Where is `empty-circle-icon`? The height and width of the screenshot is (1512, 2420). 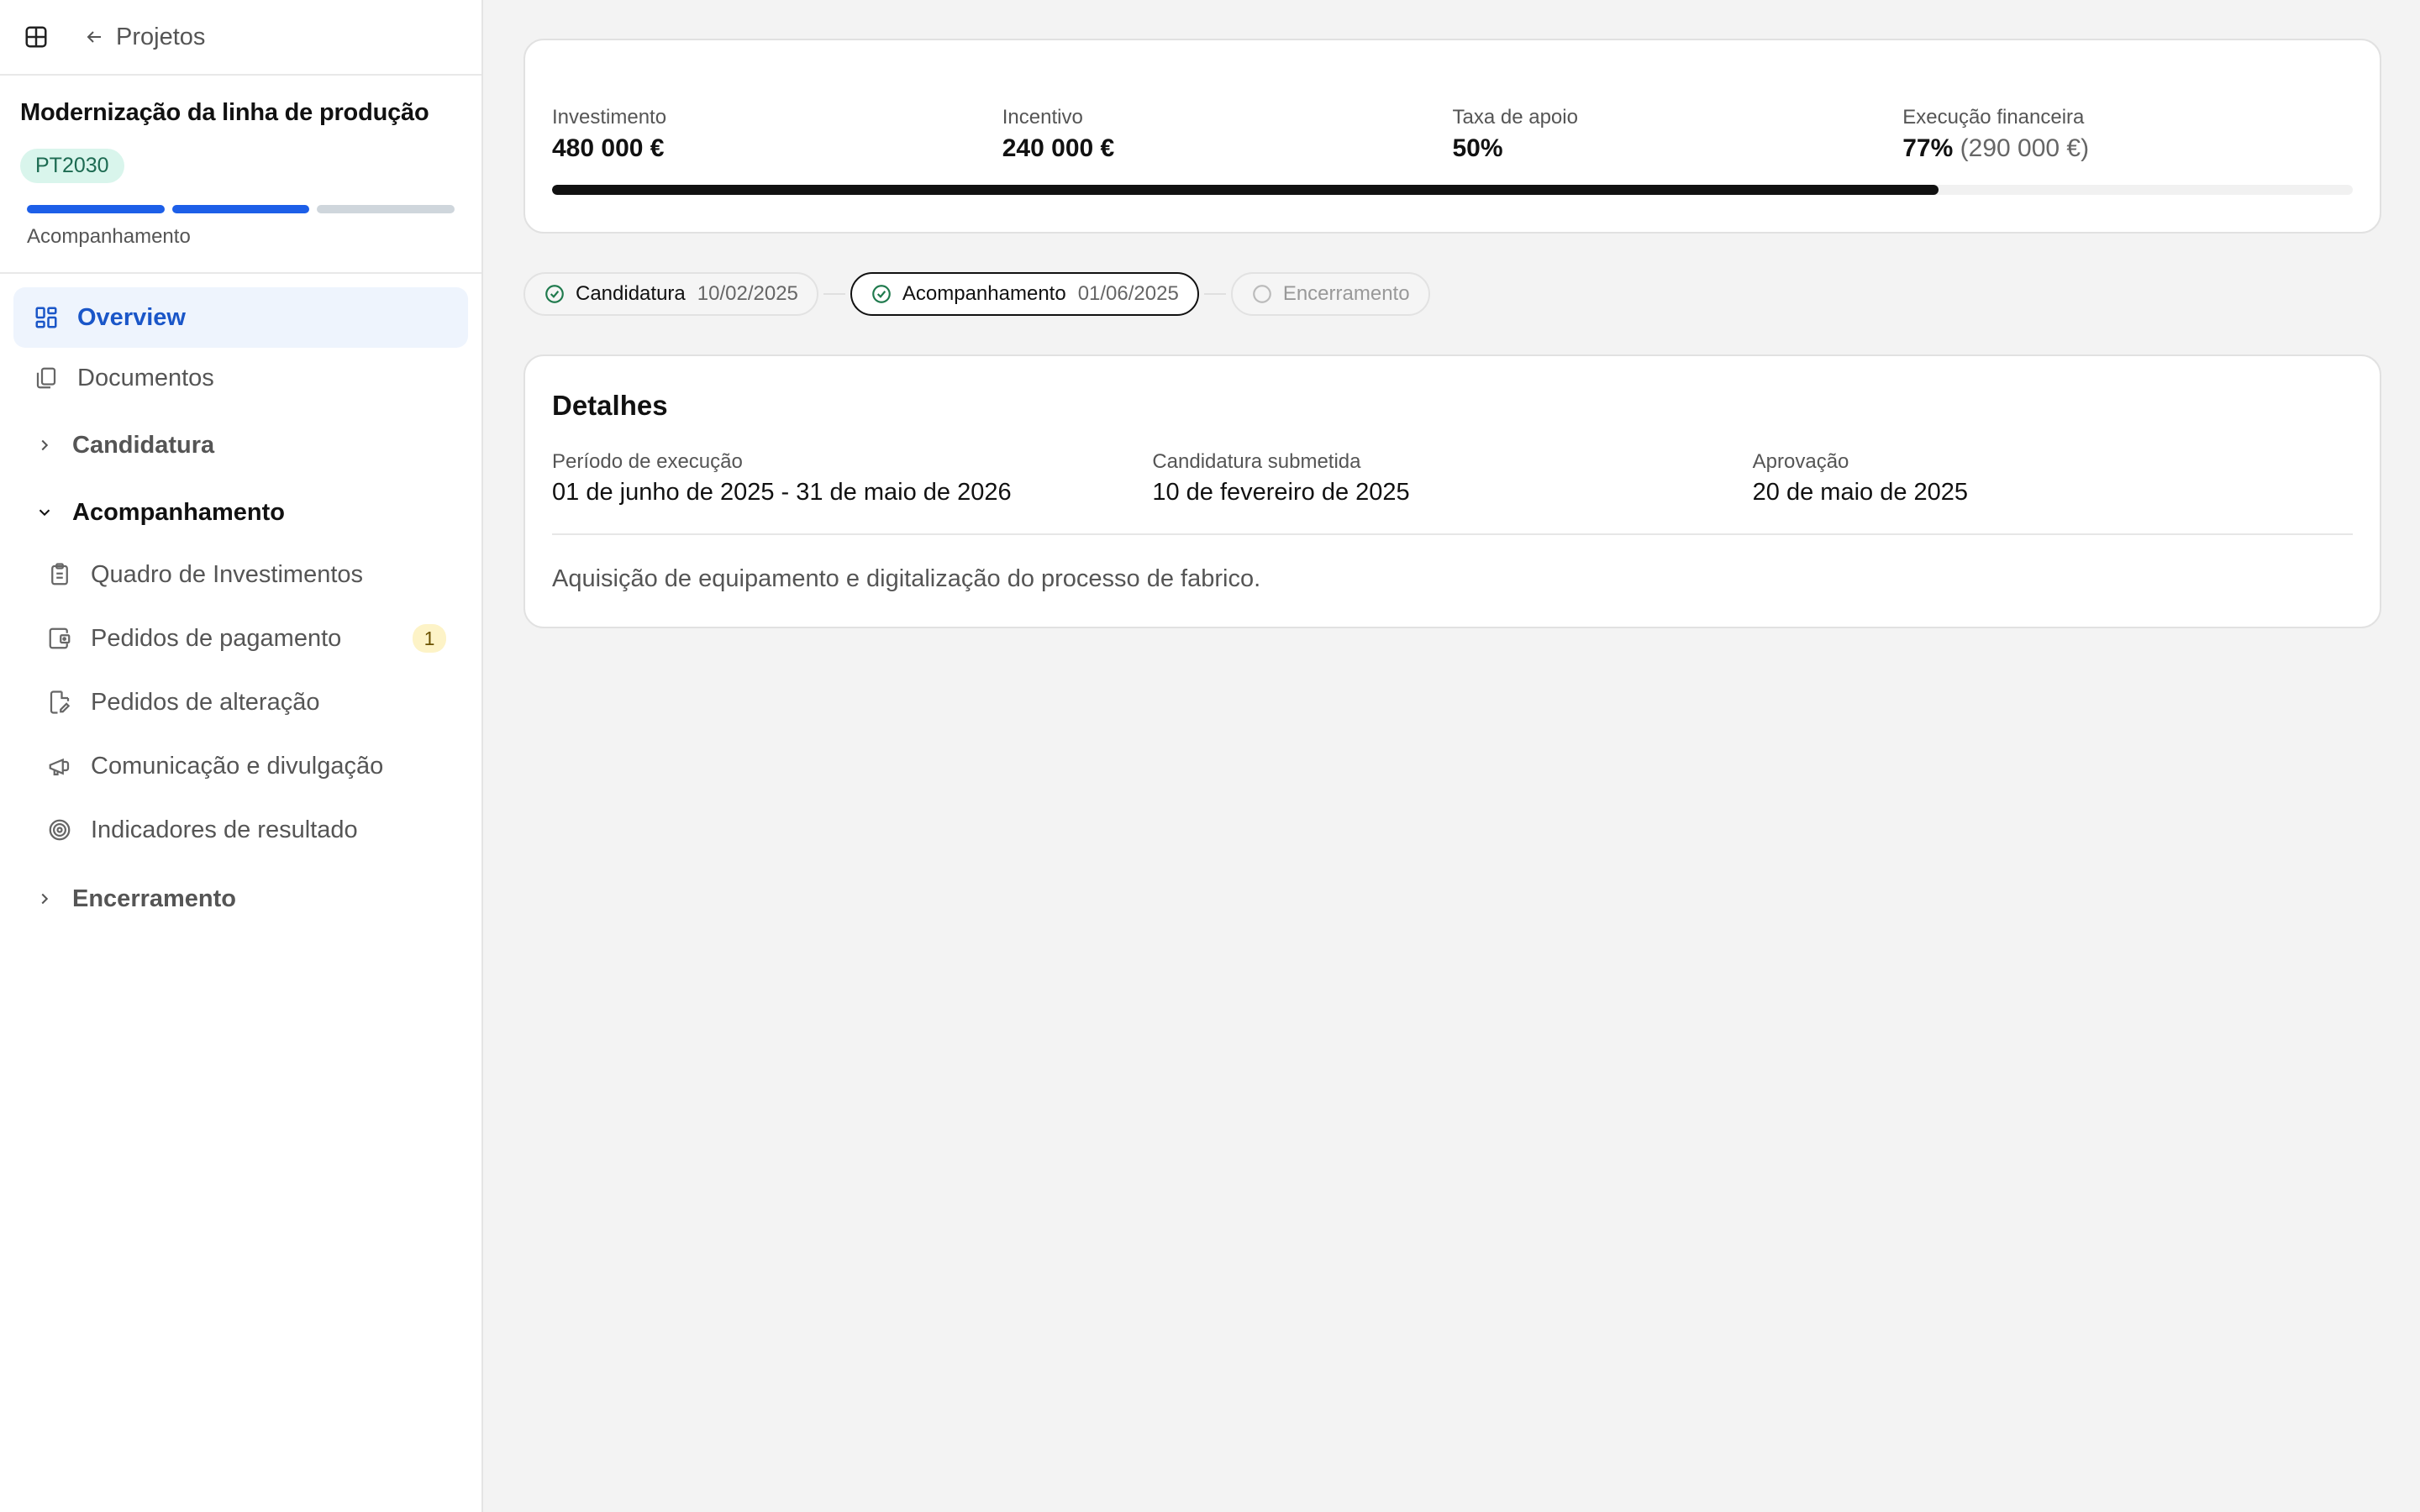 empty-circle-icon is located at coordinates (1261, 294).